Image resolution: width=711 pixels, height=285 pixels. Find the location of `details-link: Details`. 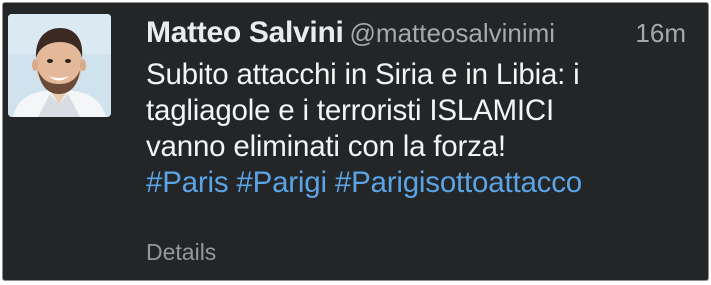

details-link: Details is located at coordinates (181, 252).